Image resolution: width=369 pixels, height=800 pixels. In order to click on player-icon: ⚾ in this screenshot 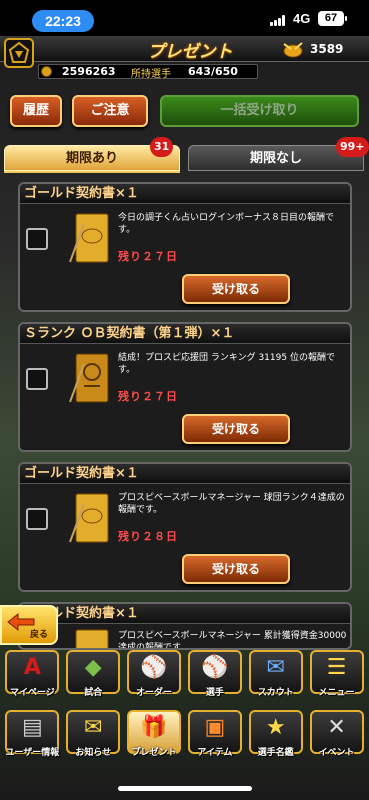, I will do `click(215, 667)`.